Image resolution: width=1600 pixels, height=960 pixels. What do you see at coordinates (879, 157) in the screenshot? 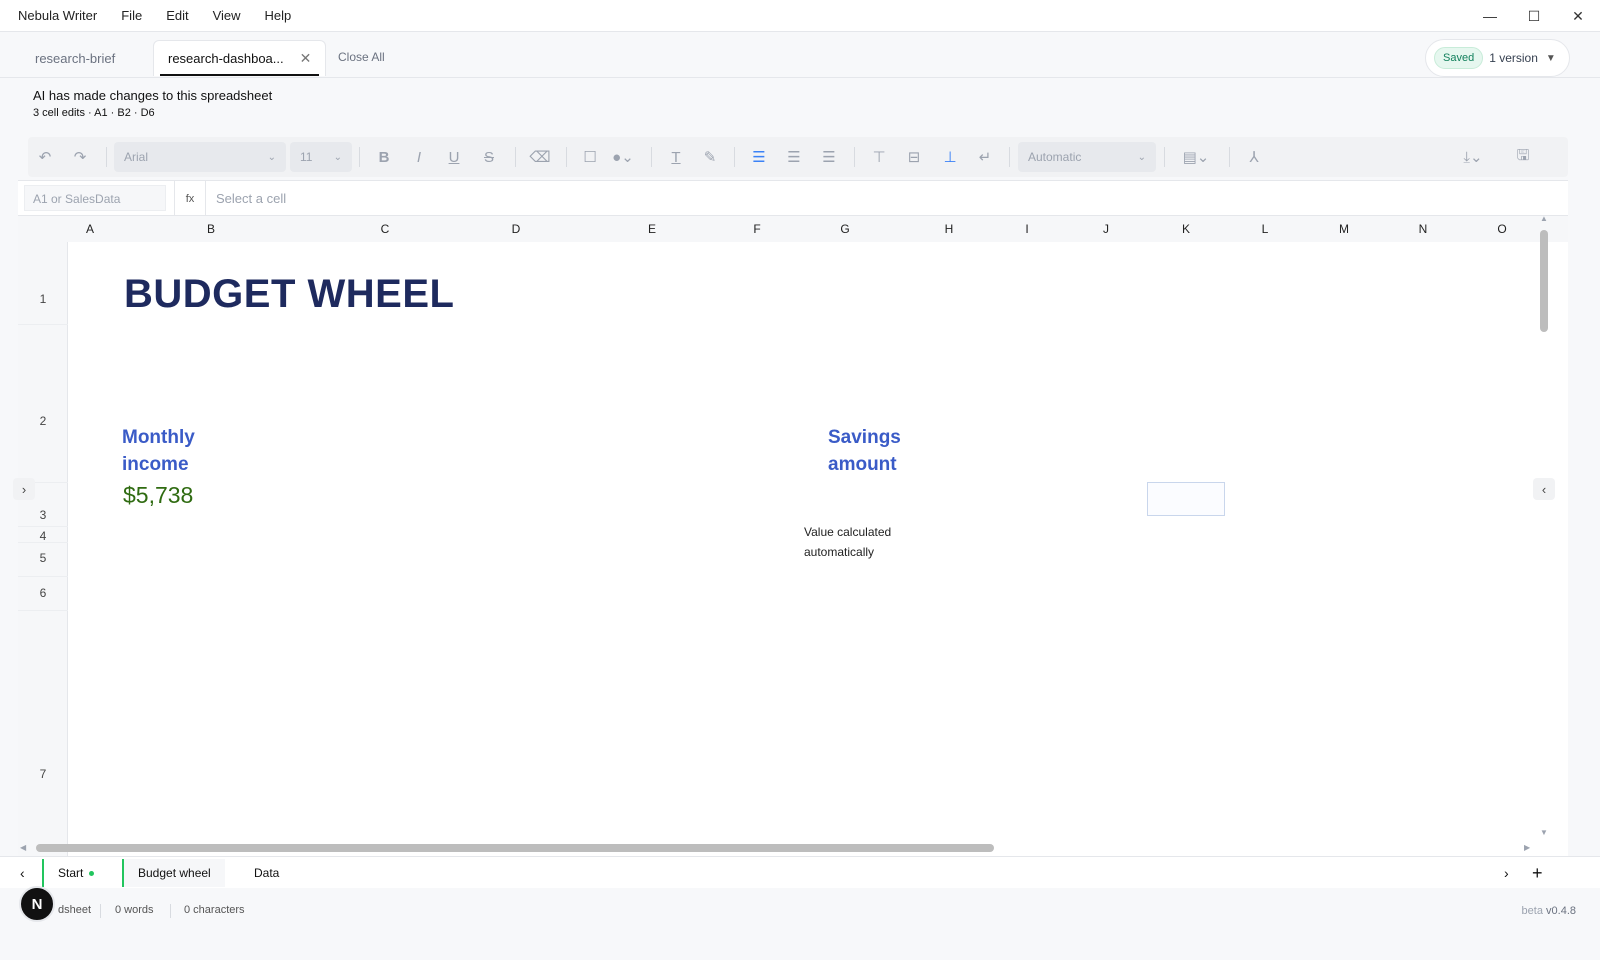
I see `align-top-icon: ⊤` at bounding box center [879, 157].